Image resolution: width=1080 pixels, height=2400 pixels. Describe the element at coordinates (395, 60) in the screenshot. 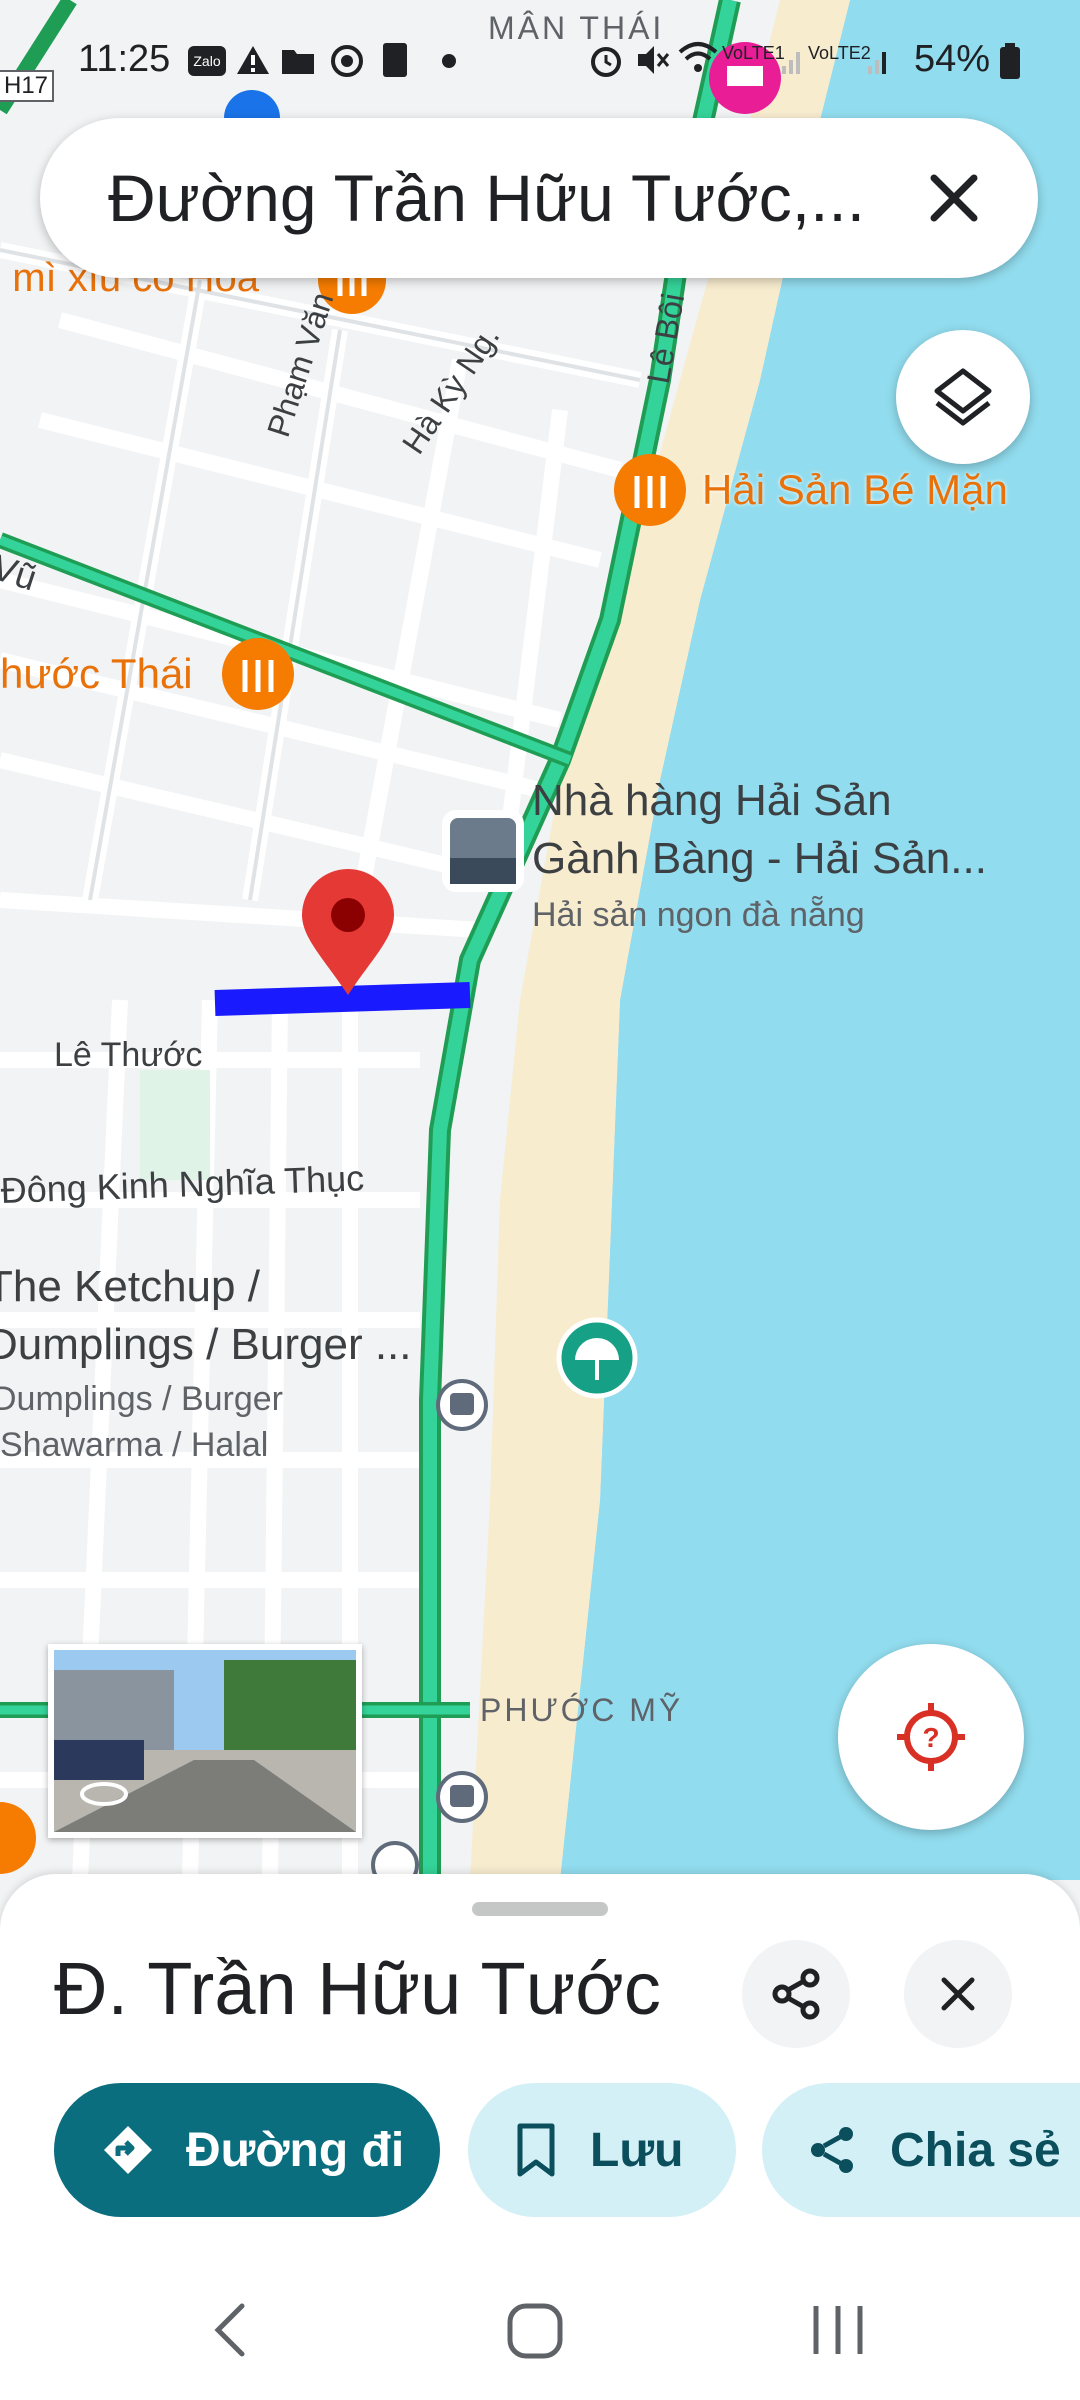

I see `sim-icon` at that location.